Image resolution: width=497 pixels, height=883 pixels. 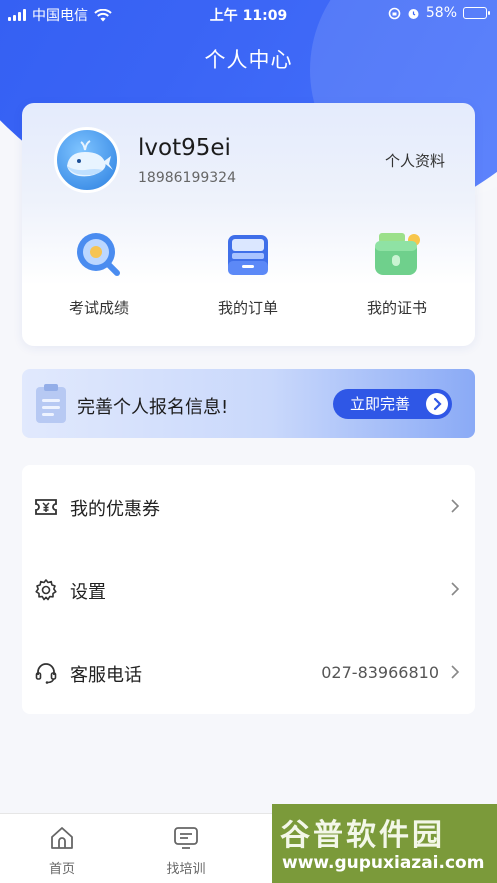 I want to click on coupon-icon, so click(x=46, y=507).